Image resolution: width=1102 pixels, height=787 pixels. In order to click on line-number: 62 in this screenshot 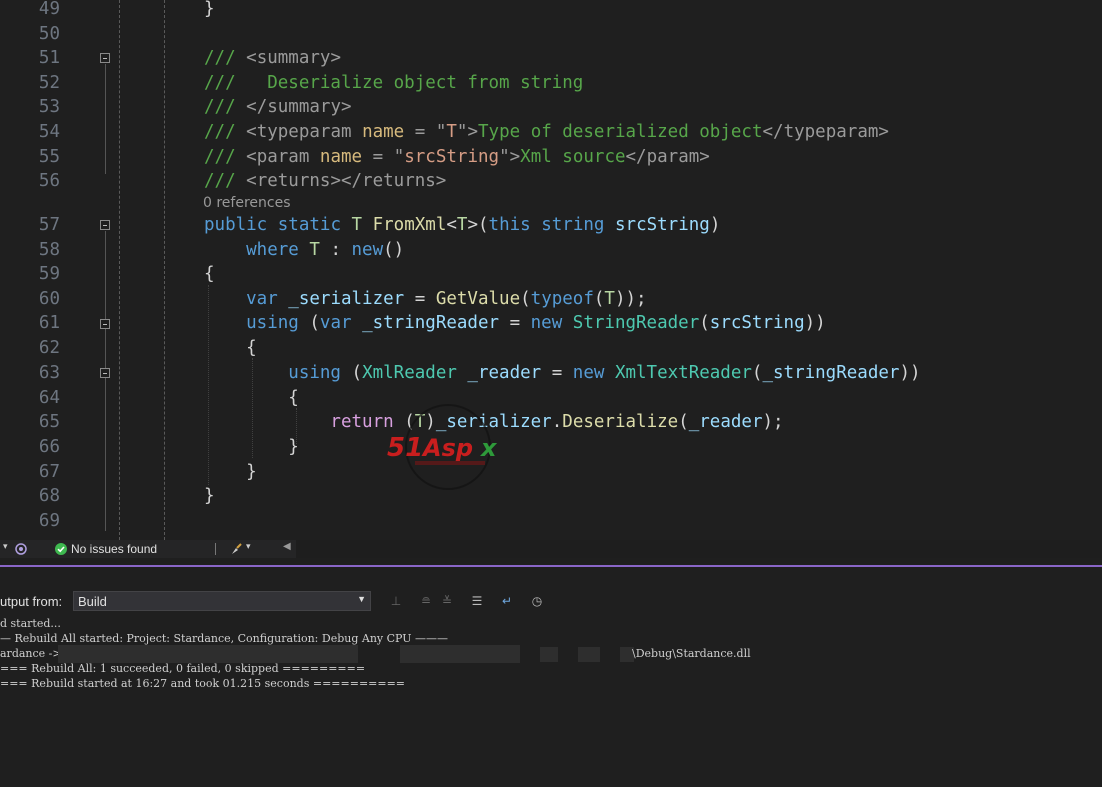, I will do `click(49, 348)`.